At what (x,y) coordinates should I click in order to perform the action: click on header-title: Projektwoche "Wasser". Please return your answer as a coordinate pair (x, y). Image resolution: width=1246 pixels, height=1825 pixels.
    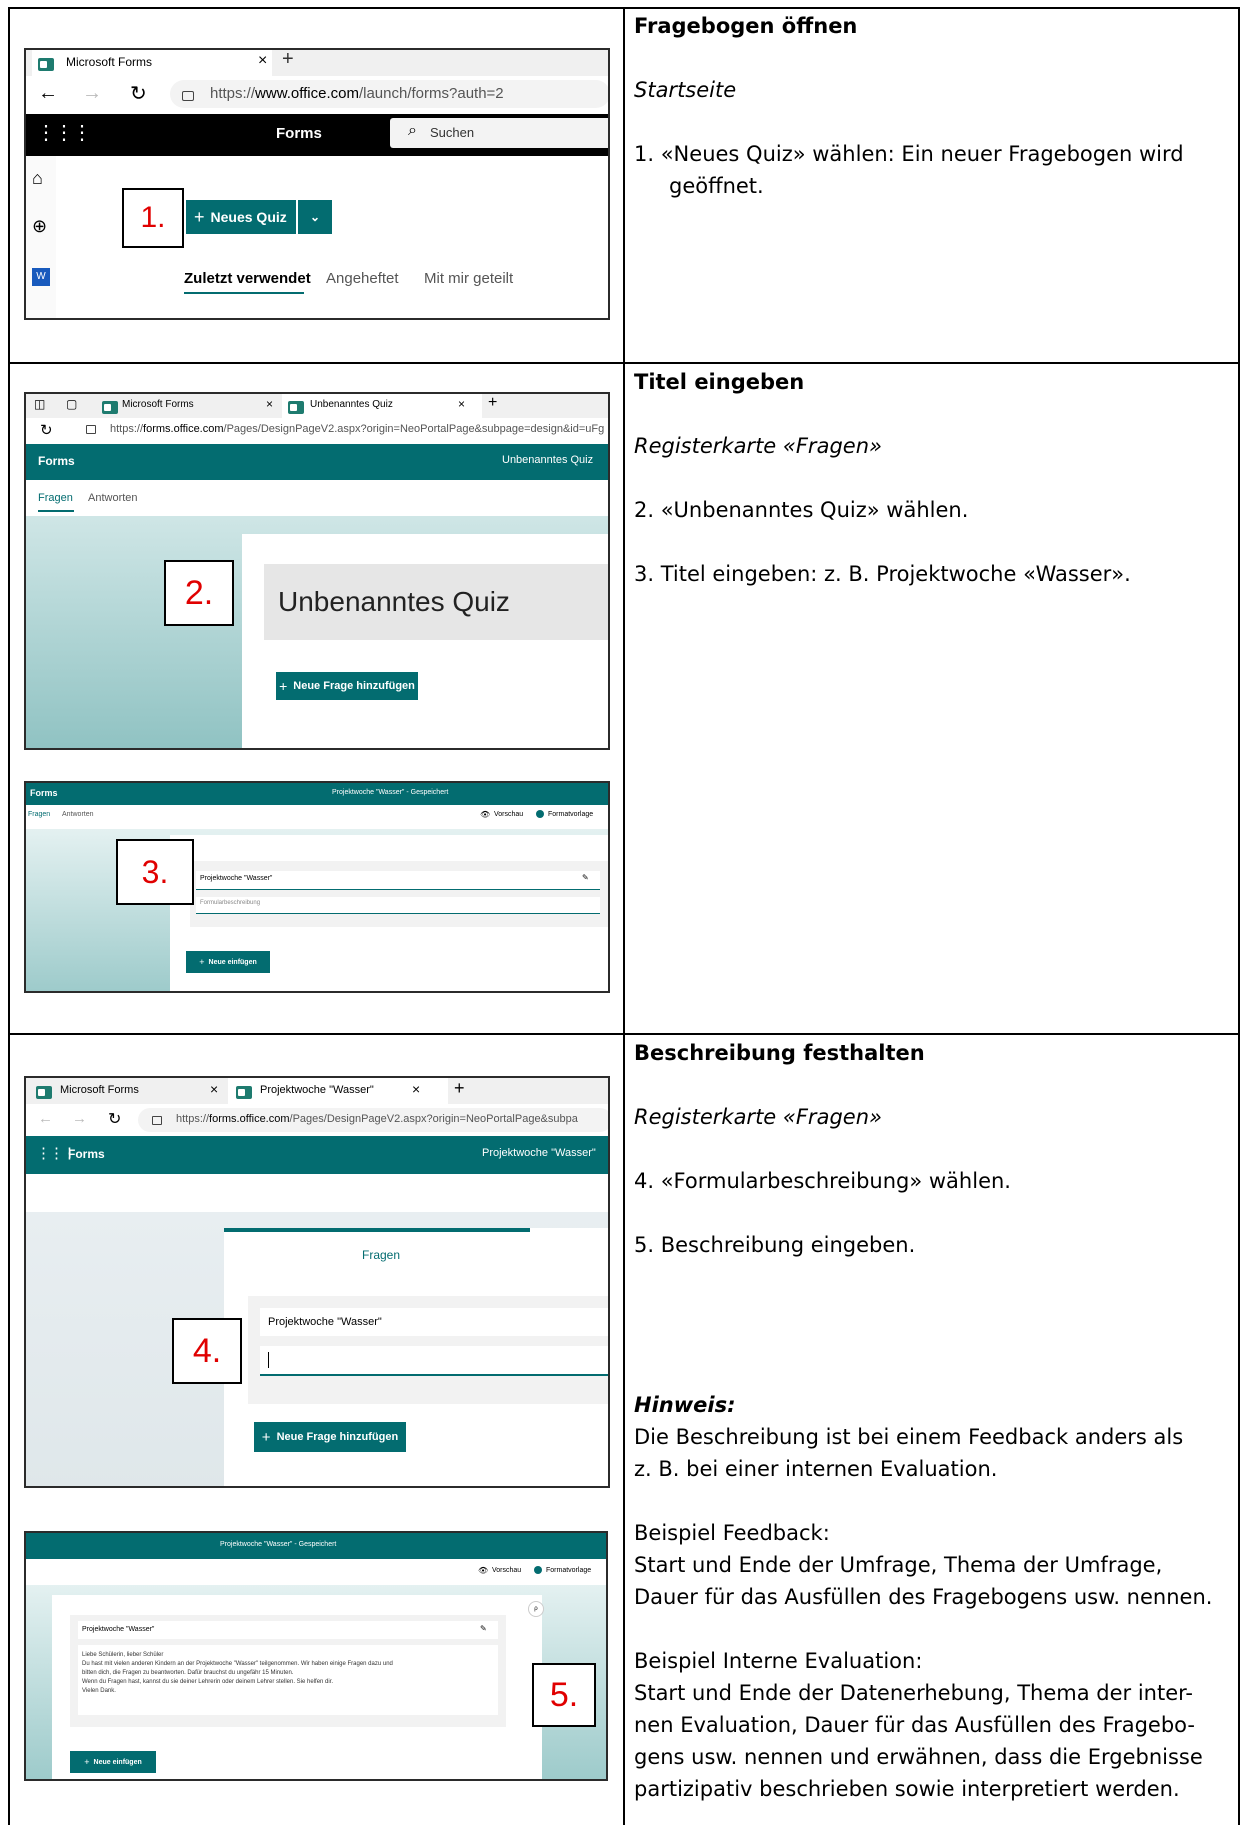
    Looking at the image, I should click on (539, 1153).